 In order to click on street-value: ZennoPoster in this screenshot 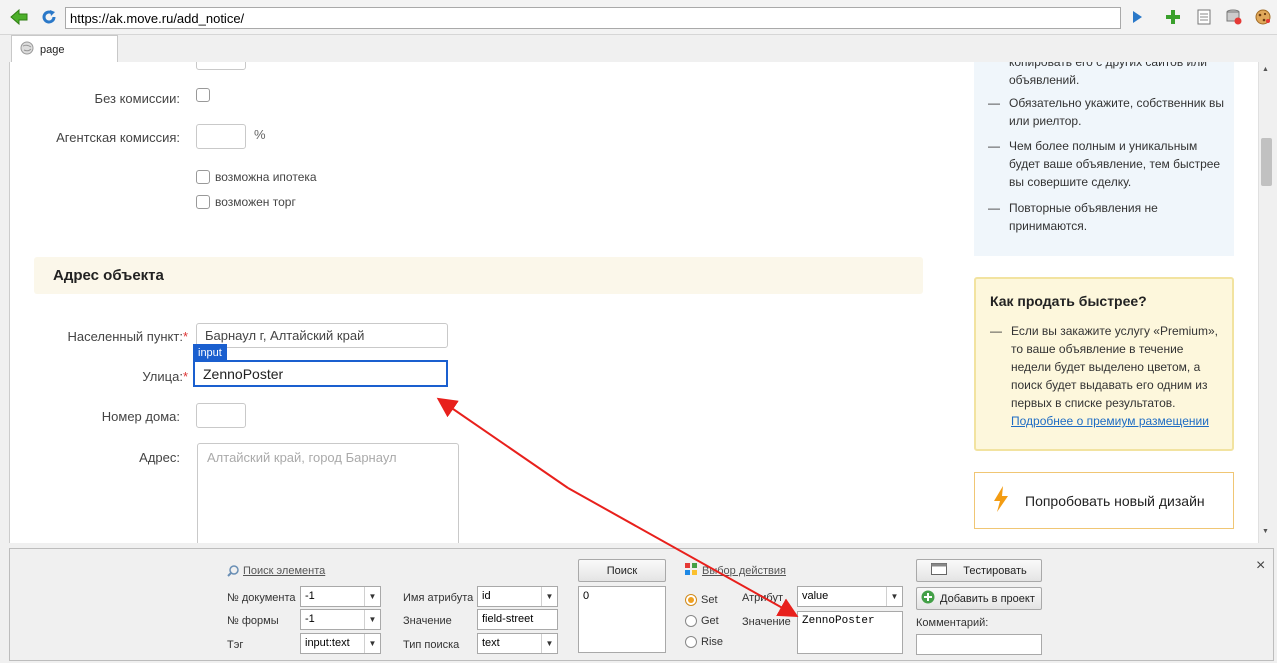, I will do `click(243, 373)`.